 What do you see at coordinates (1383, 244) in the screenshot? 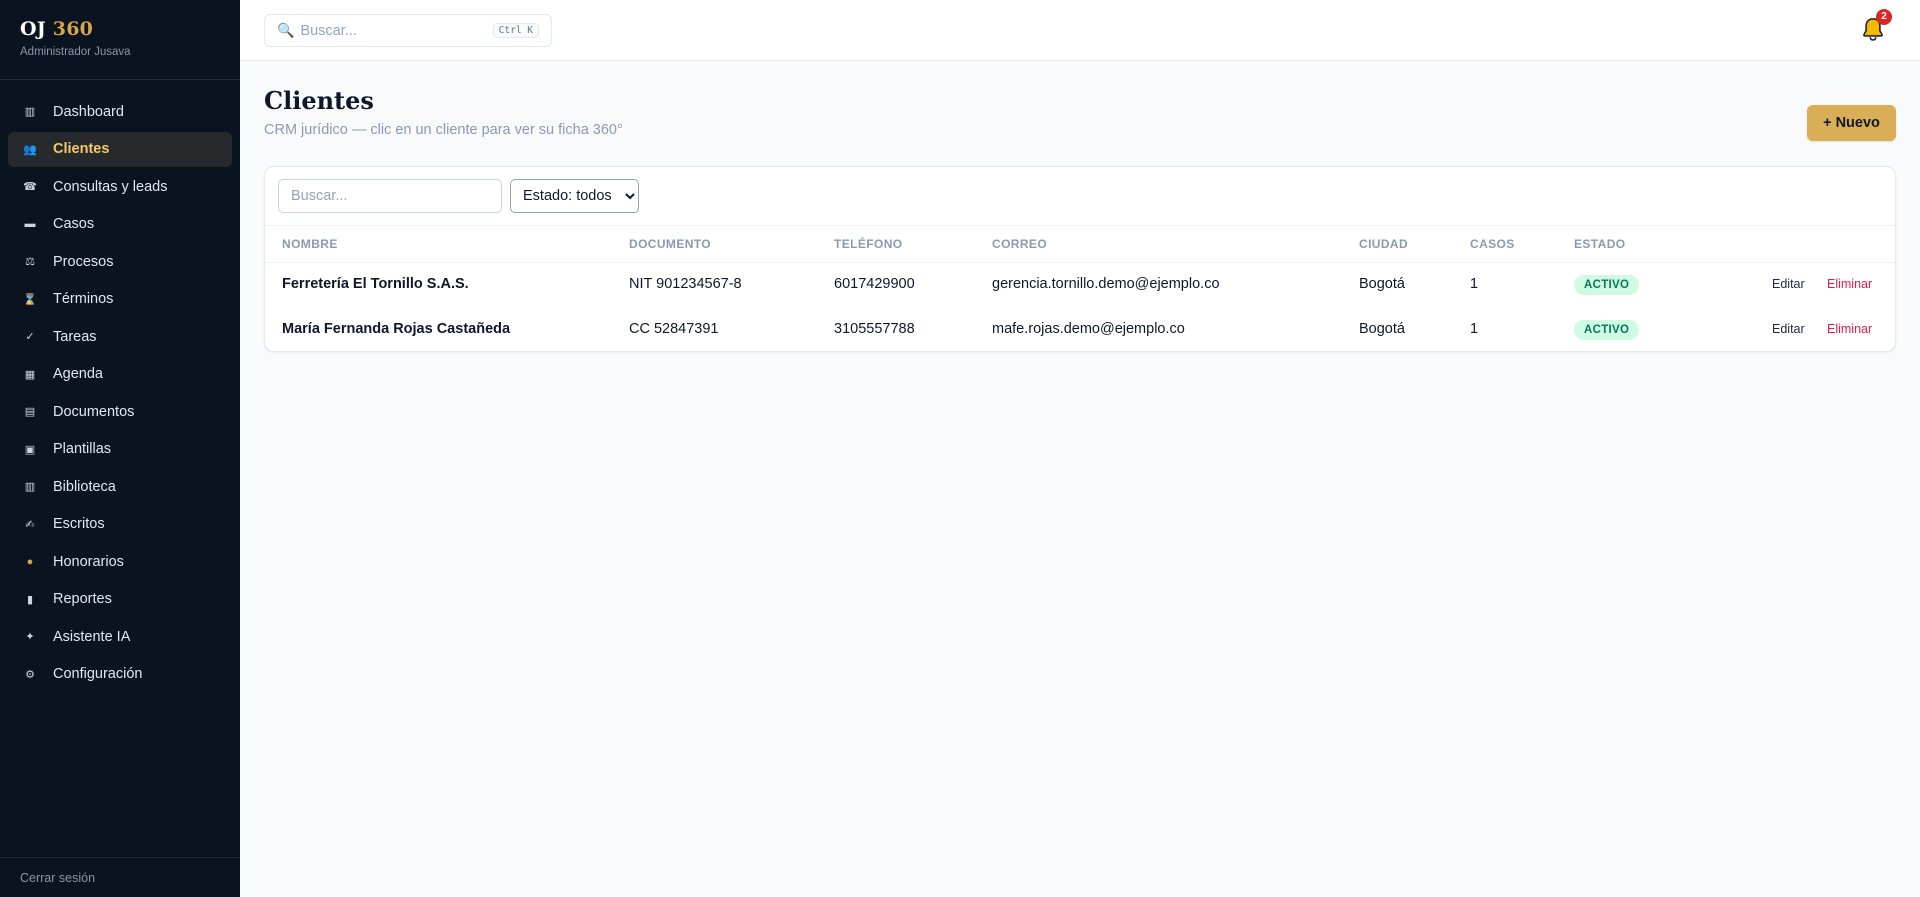
I see `column-header-ciudad: CIUDAD` at bounding box center [1383, 244].